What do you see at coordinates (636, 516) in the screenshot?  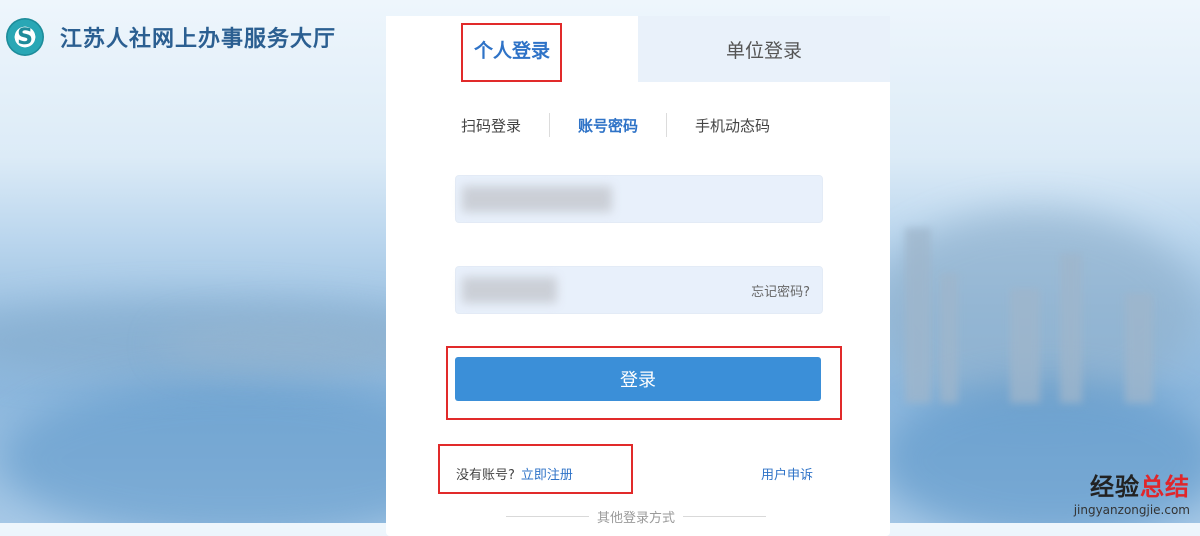 I see `other-login-methods-divider: 其他登录方式` at bounding box center [636, 516].